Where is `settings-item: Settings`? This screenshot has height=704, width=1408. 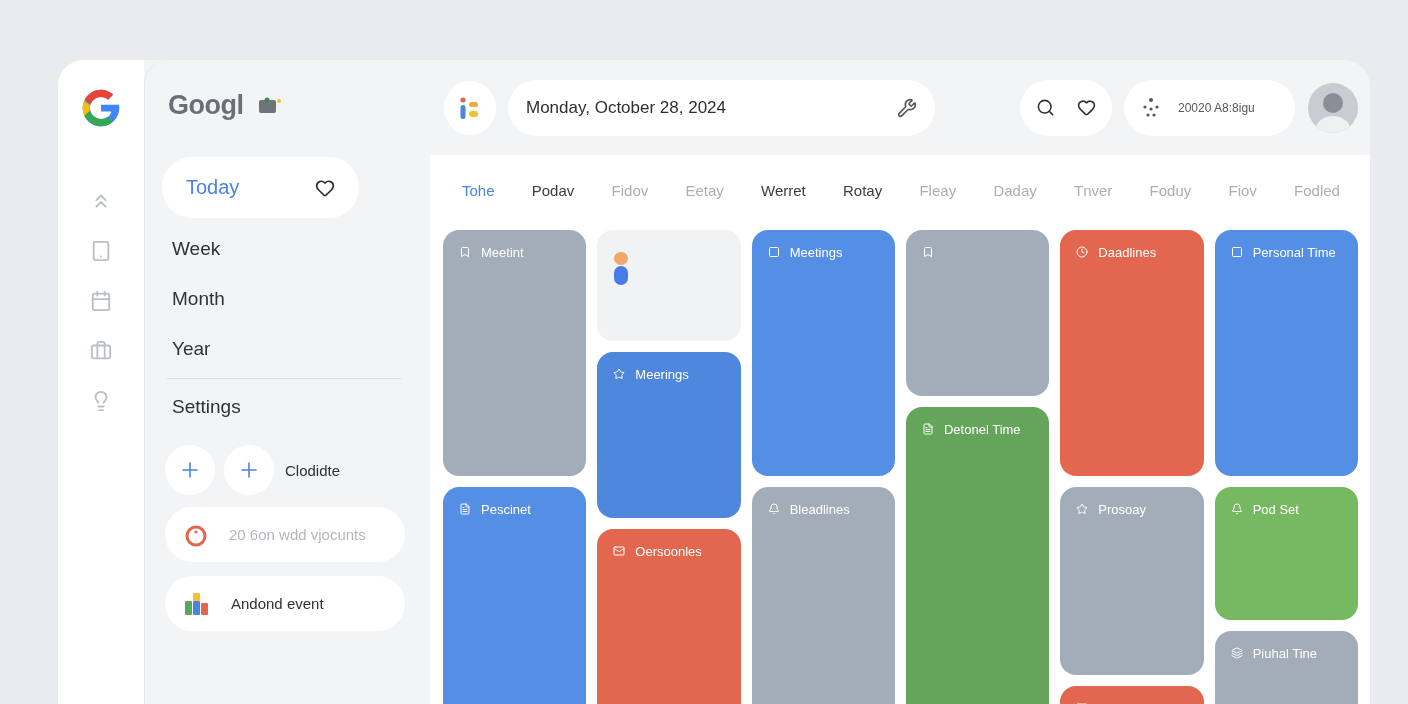 settings-item: Settings is located at coordinates (281, 407).